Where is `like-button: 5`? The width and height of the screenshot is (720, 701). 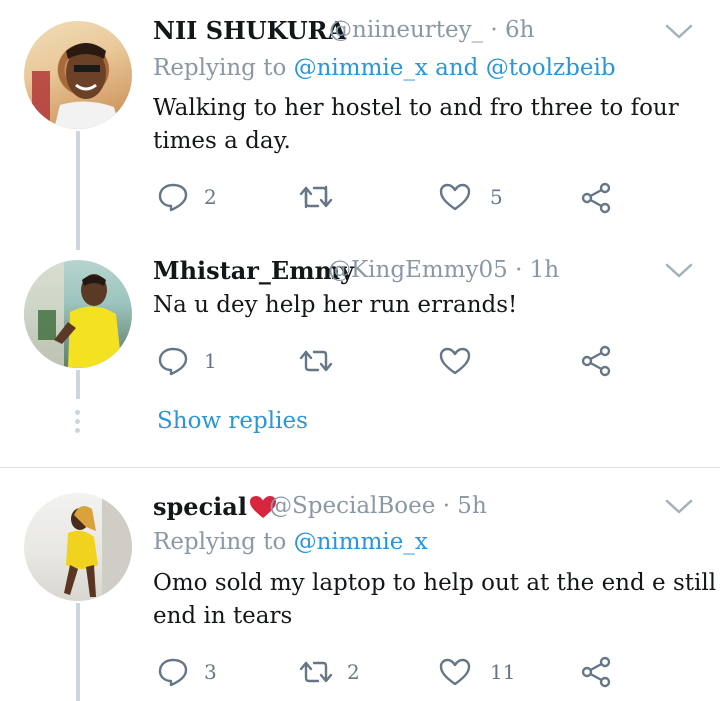 like-button: 5 is located at coordinates (471, 197).